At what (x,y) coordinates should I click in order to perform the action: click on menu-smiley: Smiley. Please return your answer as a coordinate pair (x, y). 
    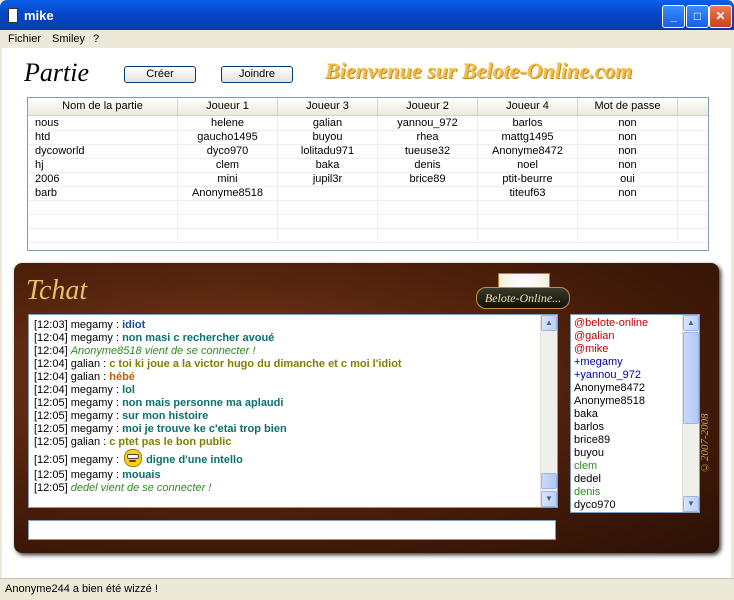
    Looking at the image, I should click on (68, 39).